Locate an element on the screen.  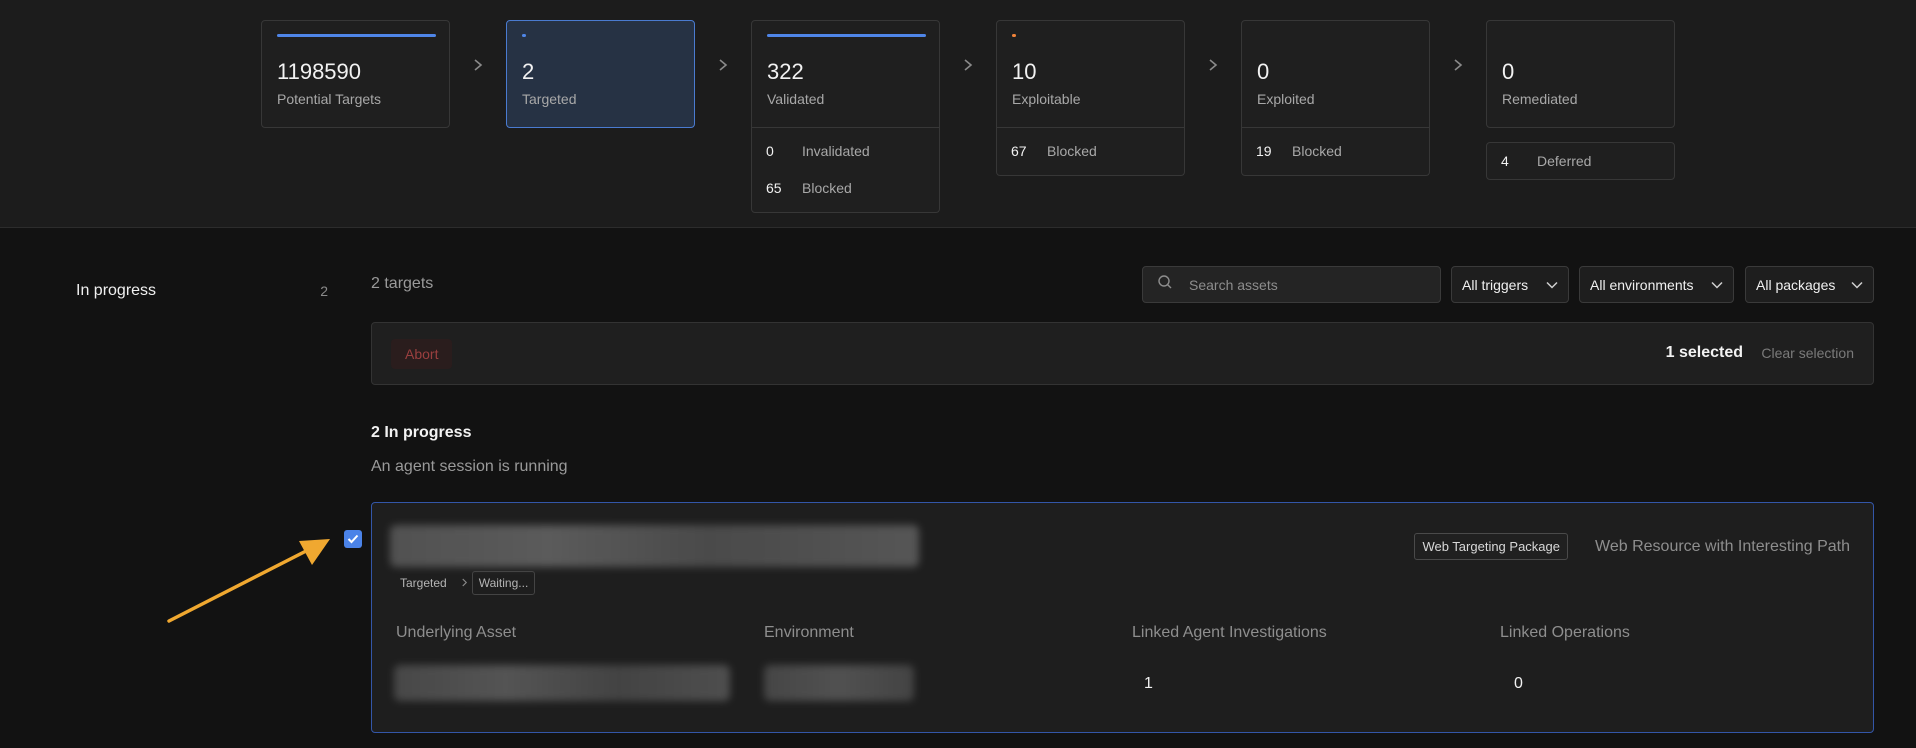
redacted-underlying-asset is located at coordinates (562, 683).